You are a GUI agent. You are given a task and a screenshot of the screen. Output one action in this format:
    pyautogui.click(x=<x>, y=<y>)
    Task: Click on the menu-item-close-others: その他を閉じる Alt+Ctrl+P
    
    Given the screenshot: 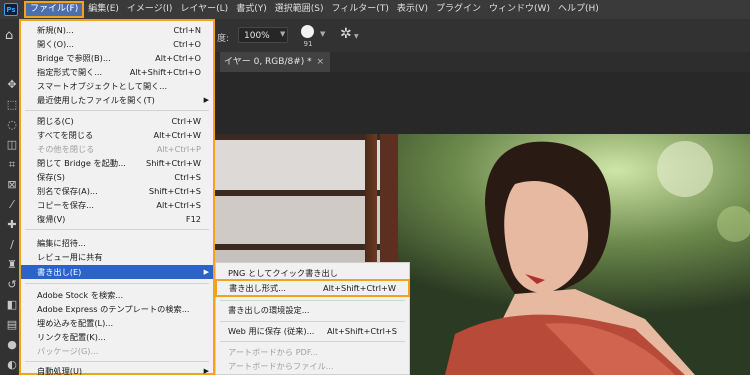 What is the action you would take?
    pyautogui.click(x=119, y=149)
    